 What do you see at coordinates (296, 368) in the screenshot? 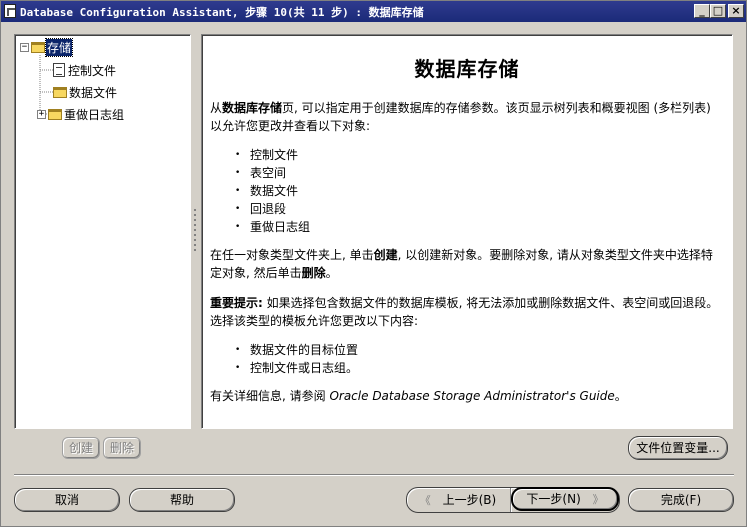
I see `list-item: 控制文件或日志组。` at bounding box center [296, 368].